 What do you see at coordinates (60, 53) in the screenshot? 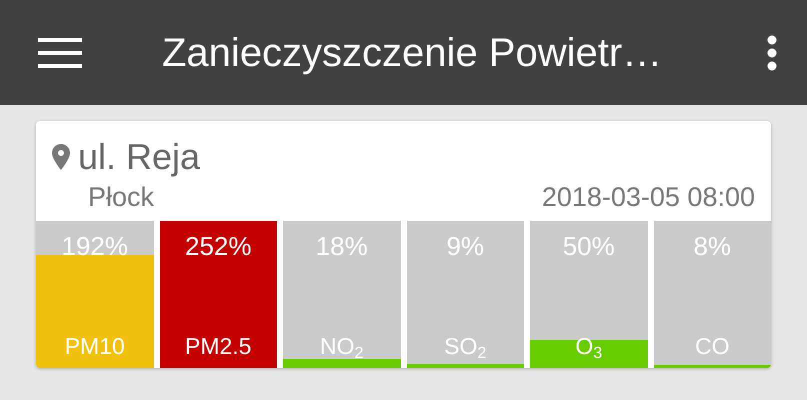
I see `menu-icon` at bounding box center [60, 53].